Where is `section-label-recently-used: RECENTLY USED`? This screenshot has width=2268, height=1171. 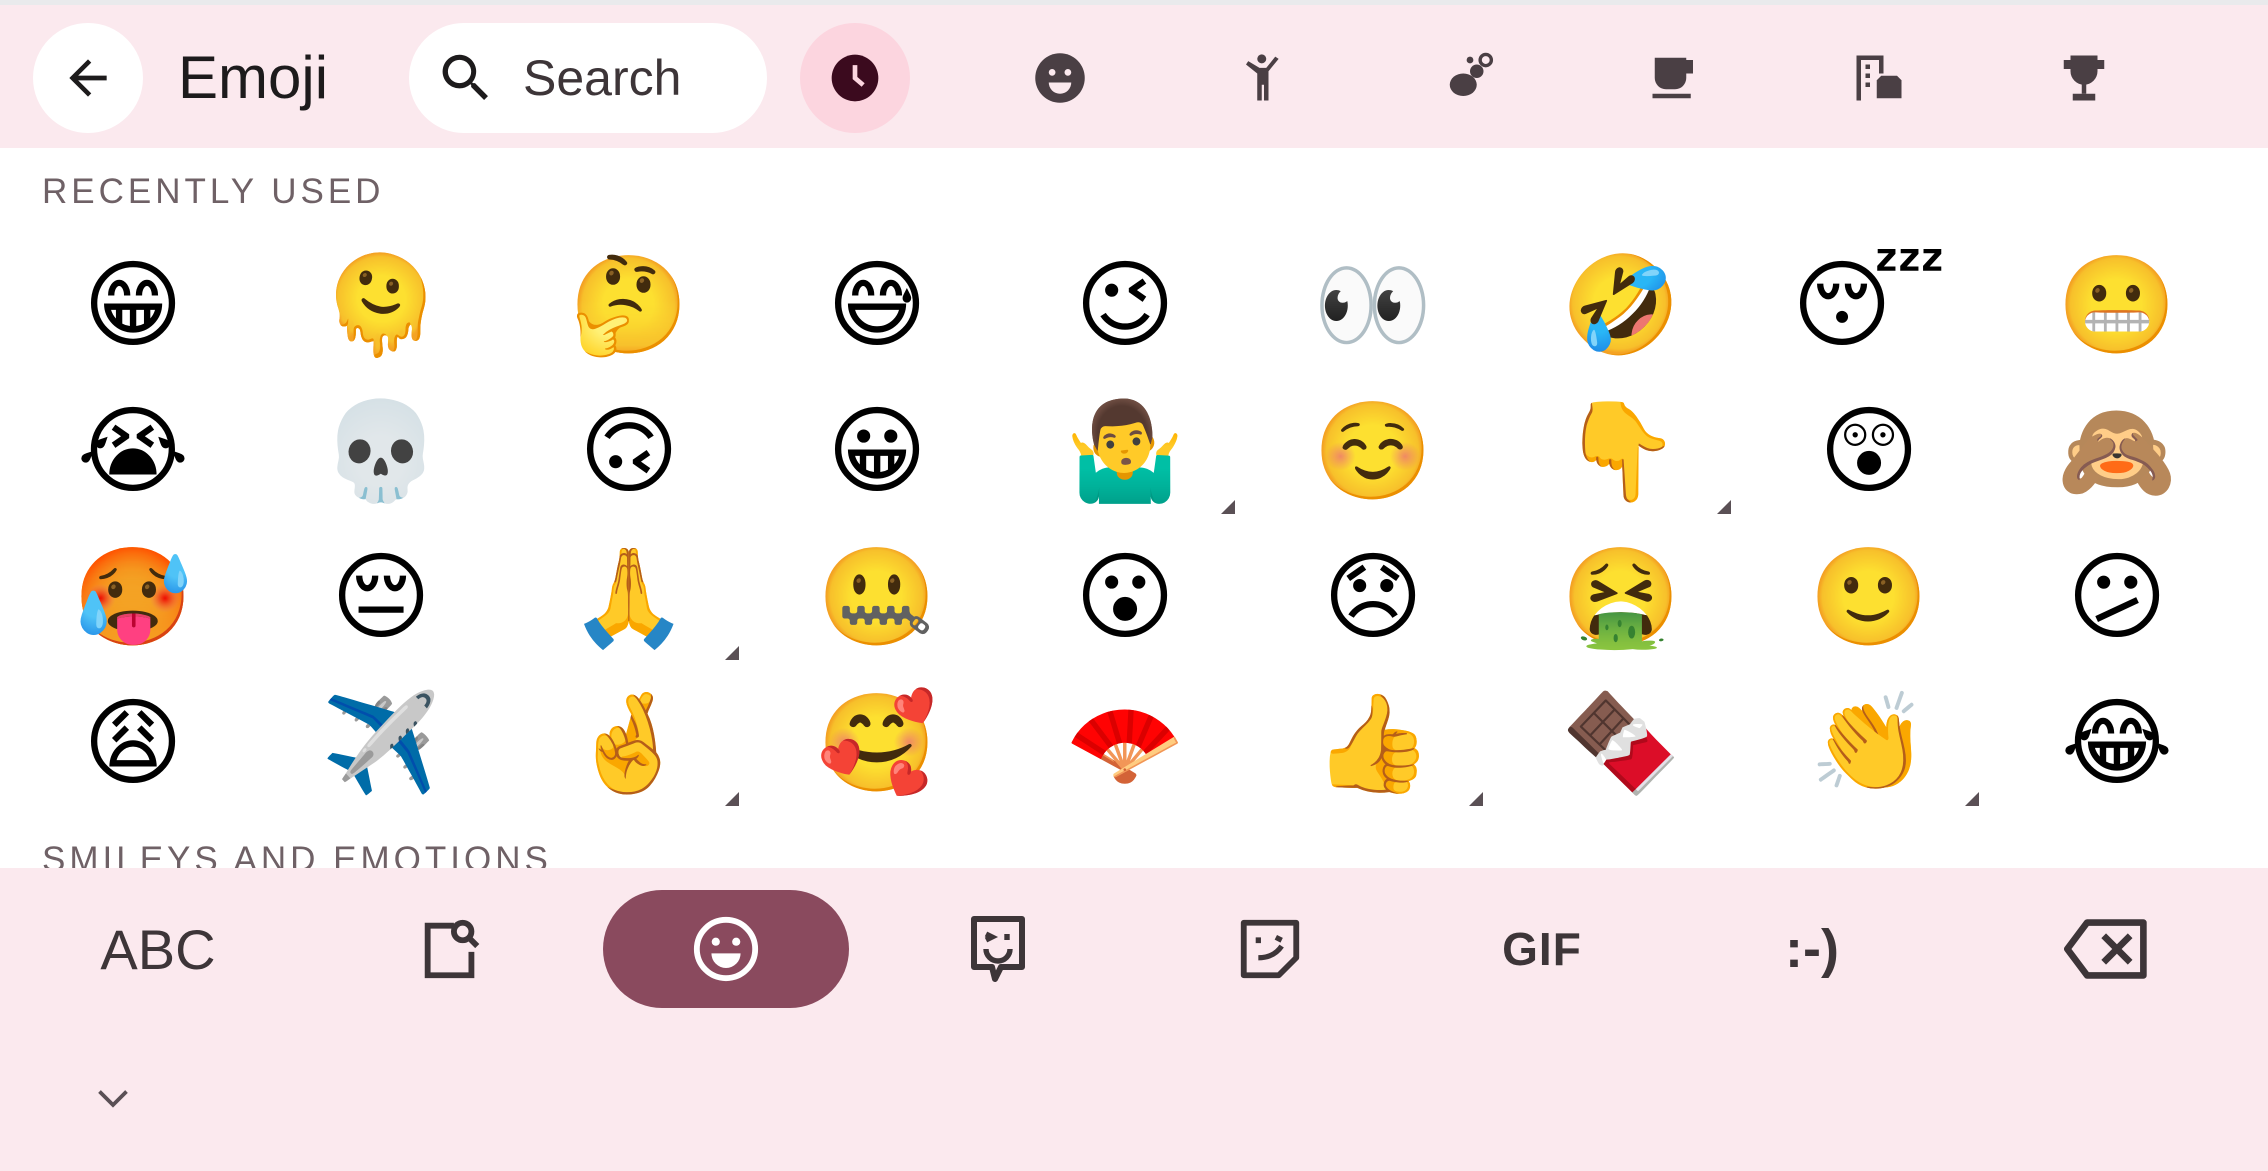
section-label-recently-used: RECENTLY USED is located at coordinates (213, 191).